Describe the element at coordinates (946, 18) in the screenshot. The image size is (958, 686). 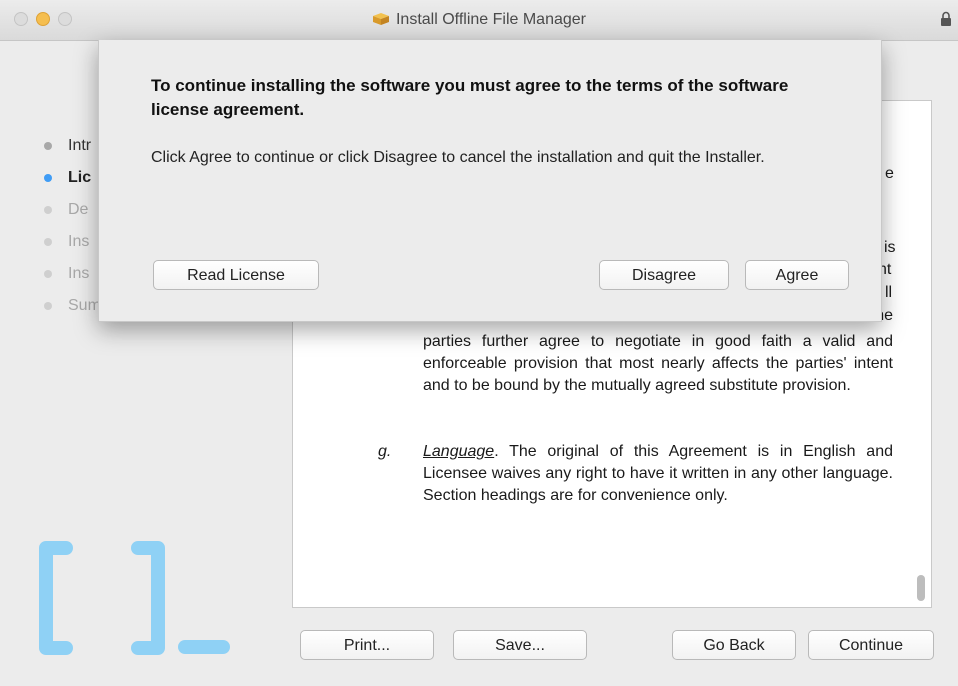
I see `lock-icon` at that location.